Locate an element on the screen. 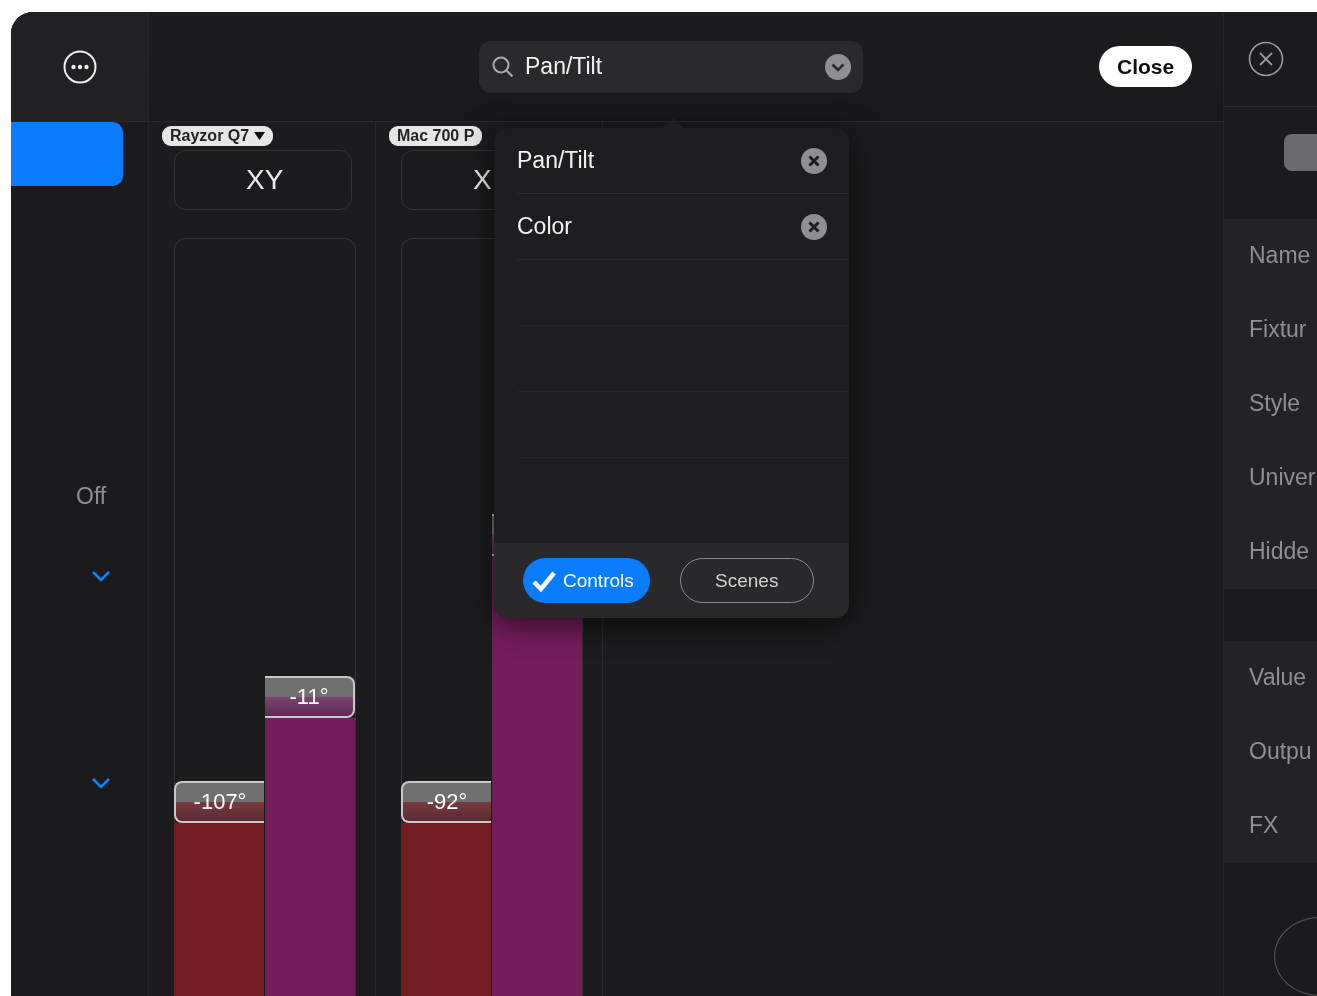 This screenshot has height=996, width=1317. checkmark-icon is located at coordinates (544, 580).